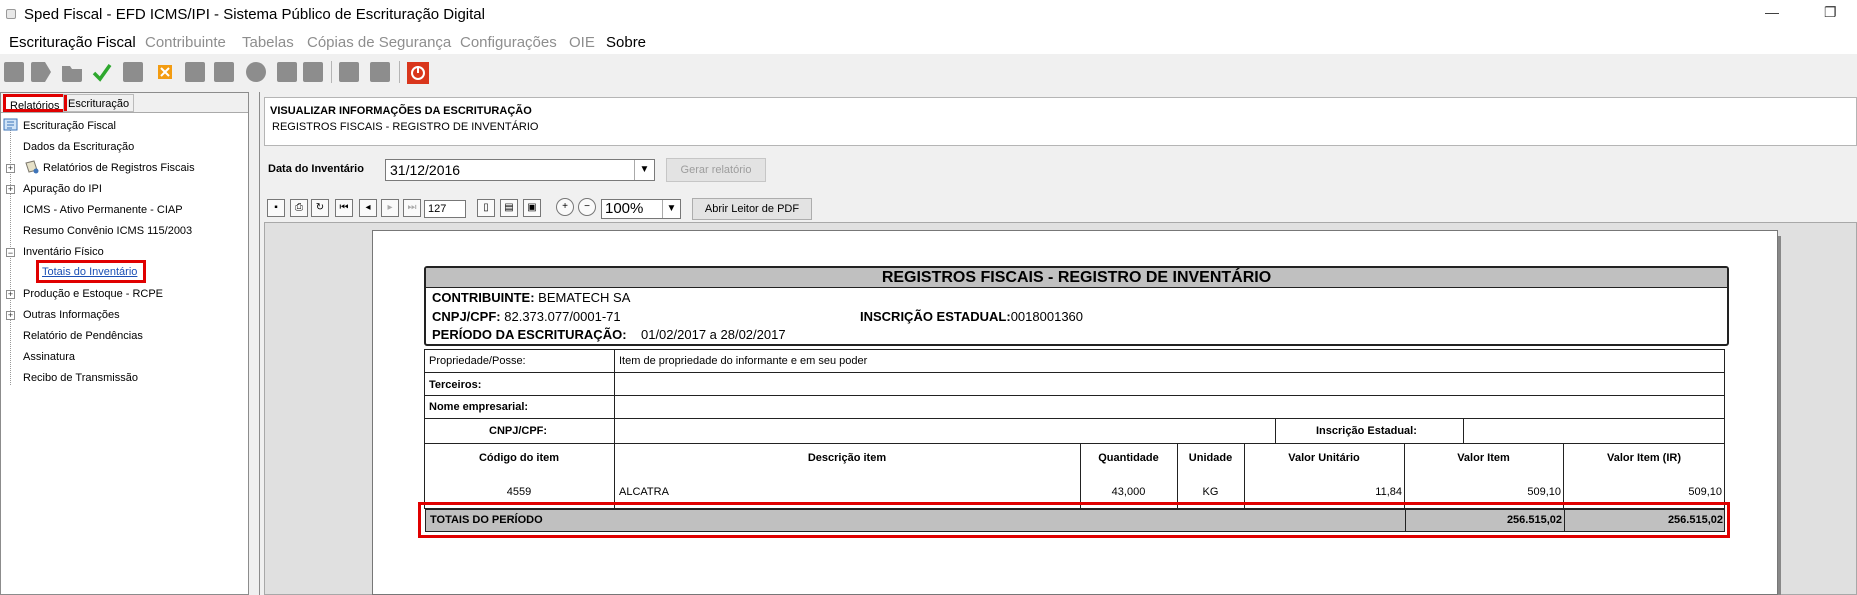 The width and height of the screenshot is (1857, 595). What do you see at coordinates (254, 343) in the screenshot?
I see `panel-splitter` at bounding box center [254, 343].